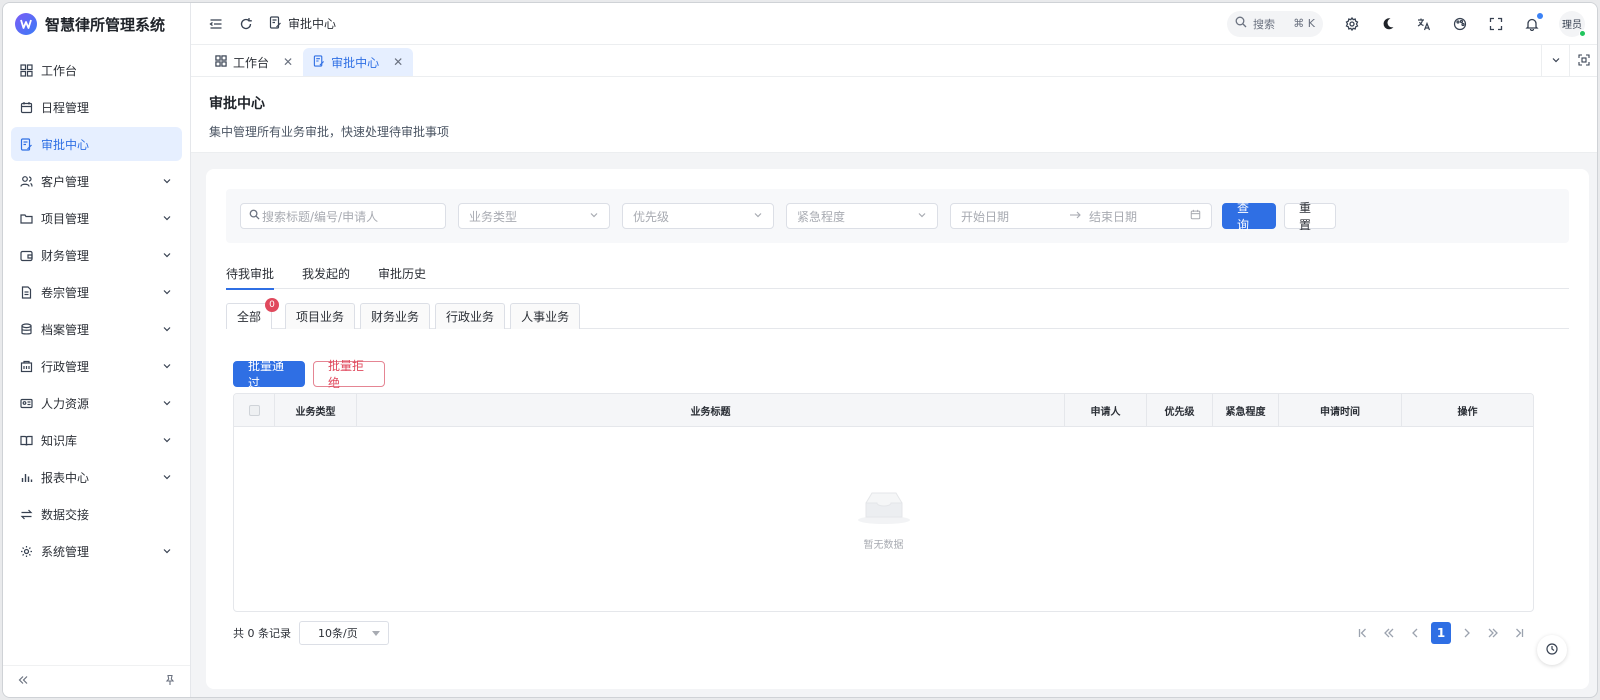 The image size is (1600, 700). Describe the element at coordinates (246, 24) in the screenshot. I see `refresh-icon` at that location.